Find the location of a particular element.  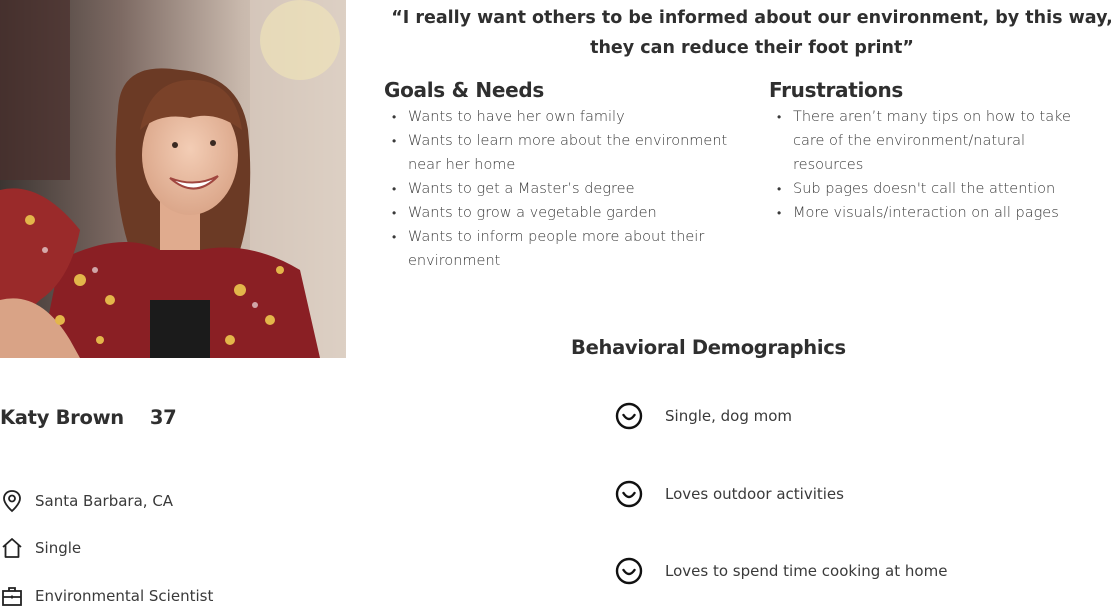

persona-age: 37 is located at coordinates (163, 417).